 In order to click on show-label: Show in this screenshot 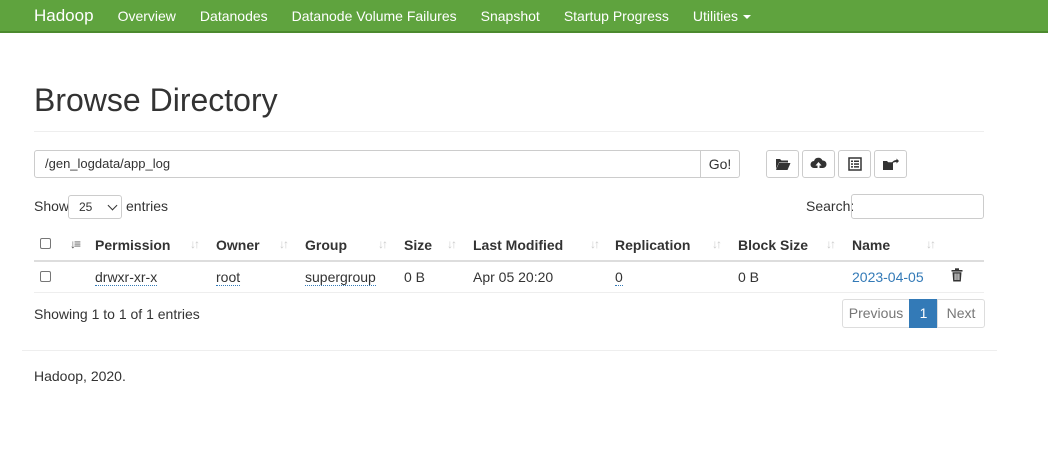, I will do `click(52, 206)`.